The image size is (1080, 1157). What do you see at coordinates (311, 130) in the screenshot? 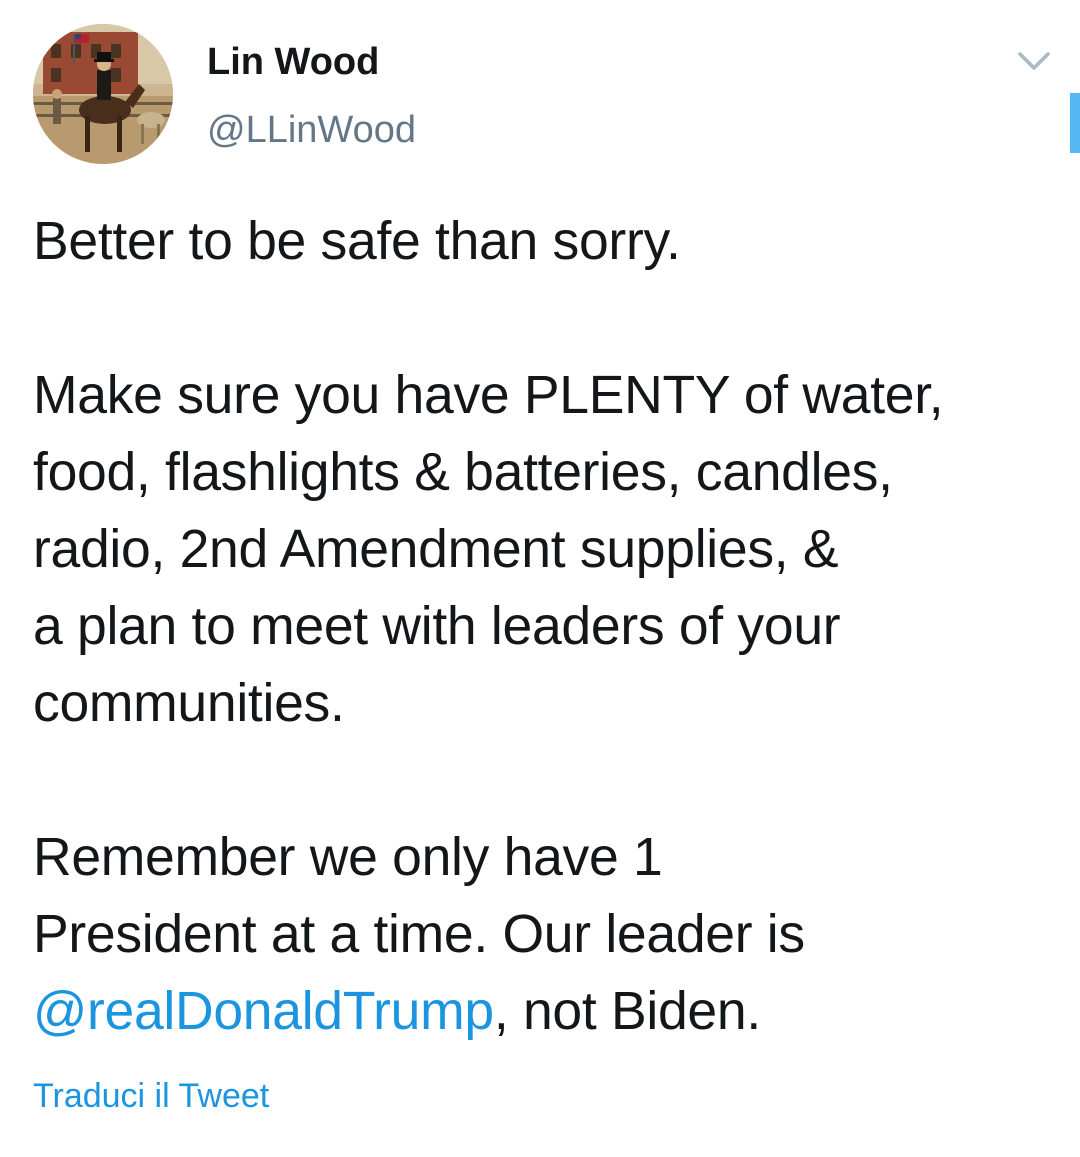
I see `author-handle: @LLinWood` at bounding box center [311, 130].